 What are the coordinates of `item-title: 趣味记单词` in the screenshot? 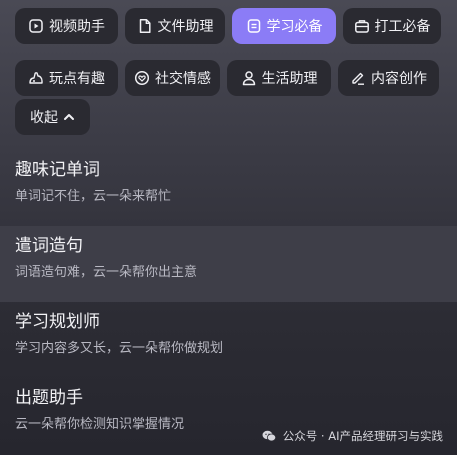 It's located at (57, 170).